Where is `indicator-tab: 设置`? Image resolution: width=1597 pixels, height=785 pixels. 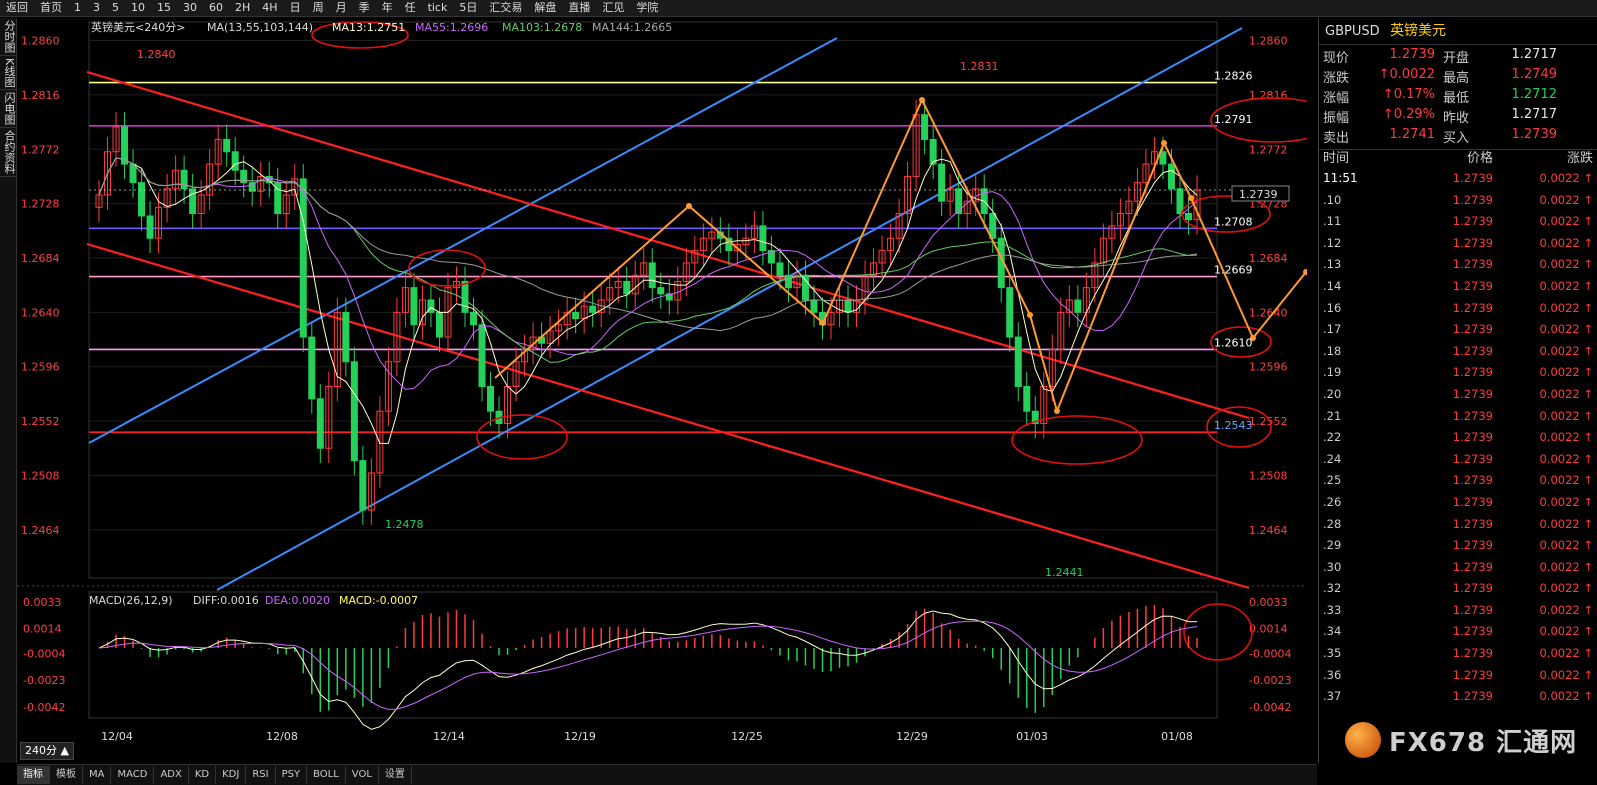 indicator-tab: 设置 is located at coordinates (395, 775).